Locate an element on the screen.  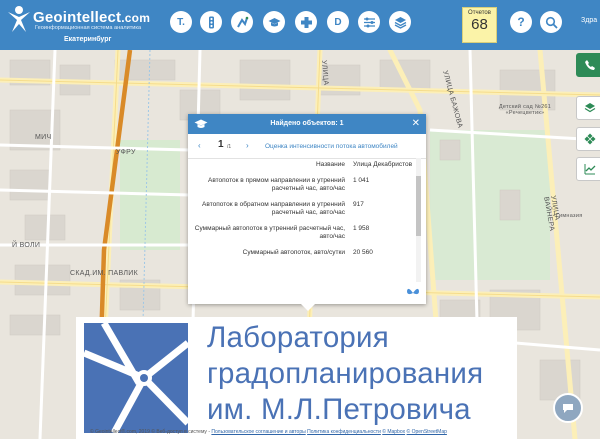
attribute-value: 1 958 is located at coordinates (361, 228).